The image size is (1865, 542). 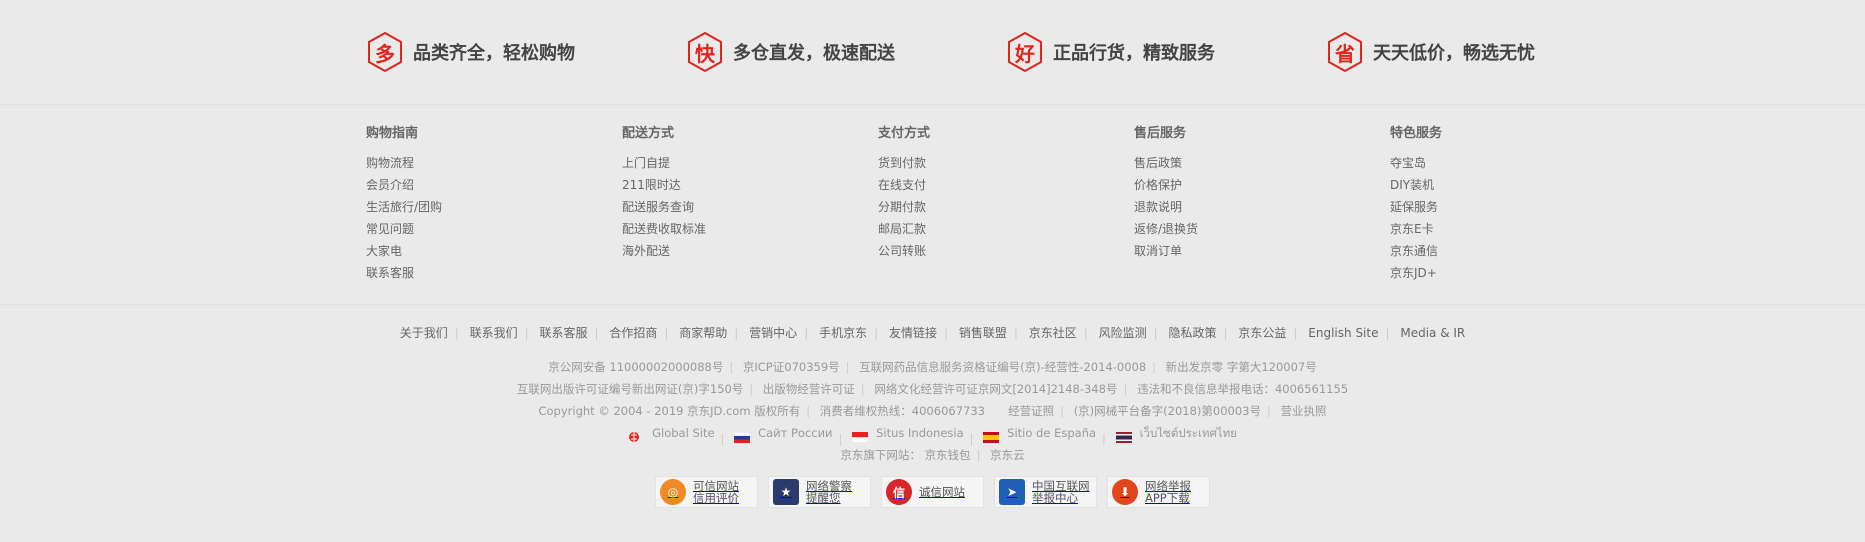 What do you see at coordinates (742, 435) in the screenshot?
I see `russia-flag-icon` at bounding box center [742, 435].